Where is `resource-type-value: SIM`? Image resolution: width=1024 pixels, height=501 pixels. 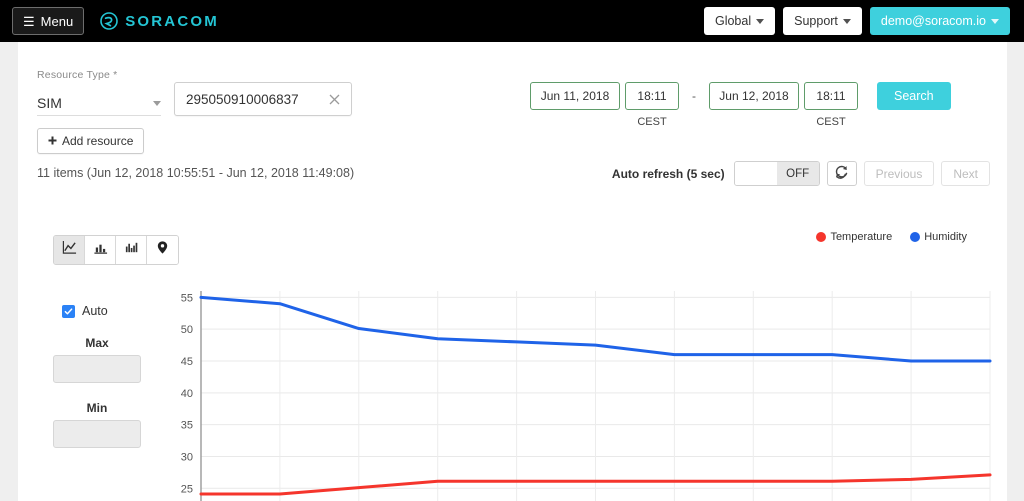
resource-type-value: SIM is located at coordinates (49, 103).